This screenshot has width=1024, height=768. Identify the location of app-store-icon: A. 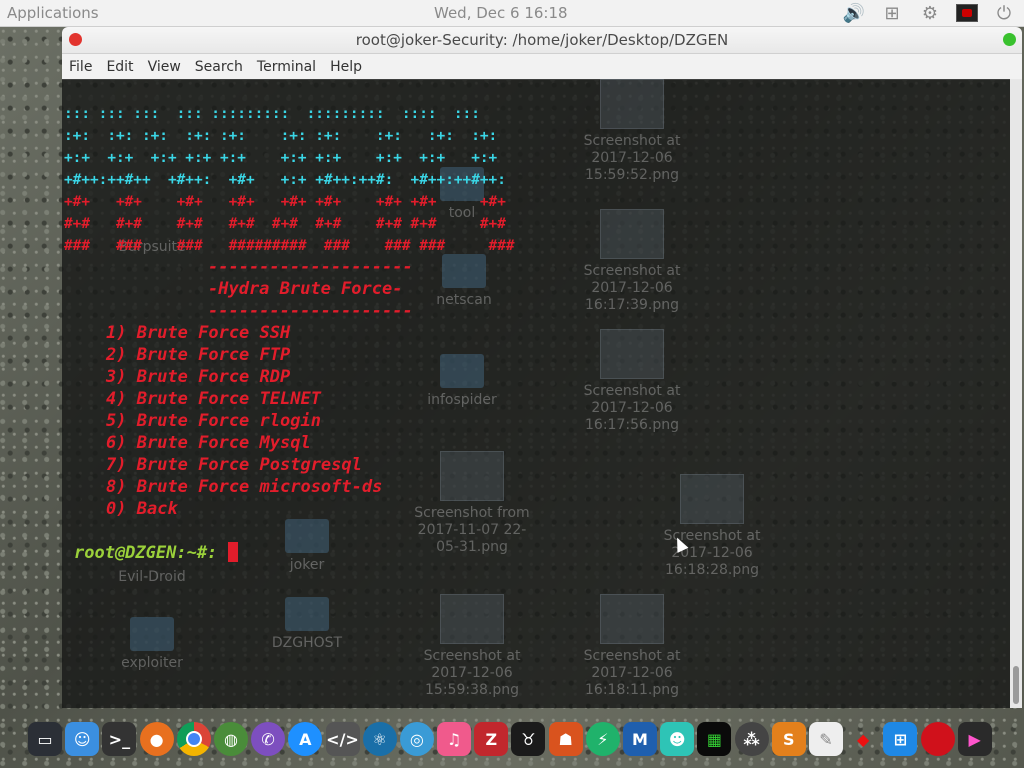
(305, 739).